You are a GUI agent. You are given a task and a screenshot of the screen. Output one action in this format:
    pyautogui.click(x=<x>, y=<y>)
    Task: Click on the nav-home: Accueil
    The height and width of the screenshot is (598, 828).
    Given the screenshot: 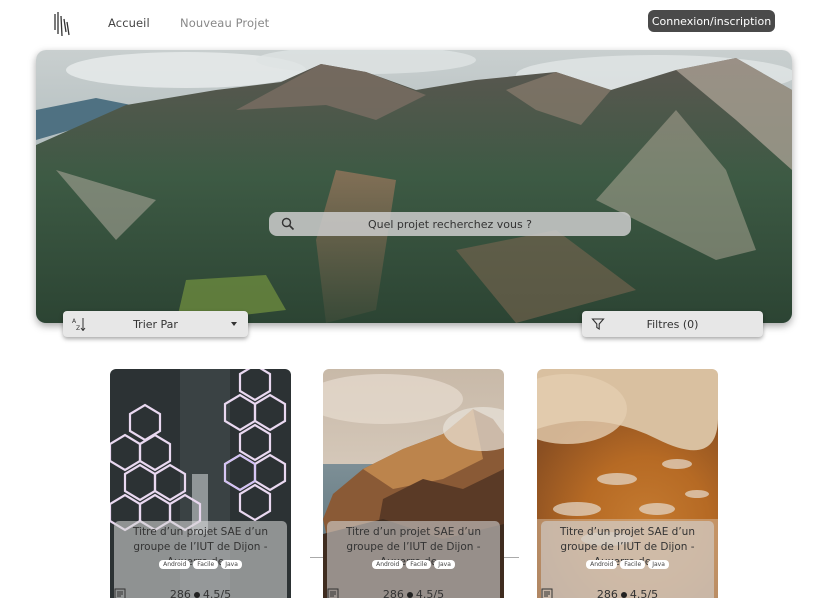 What is the action you would take?
    pyautogui.click(x=129, y=23)
    